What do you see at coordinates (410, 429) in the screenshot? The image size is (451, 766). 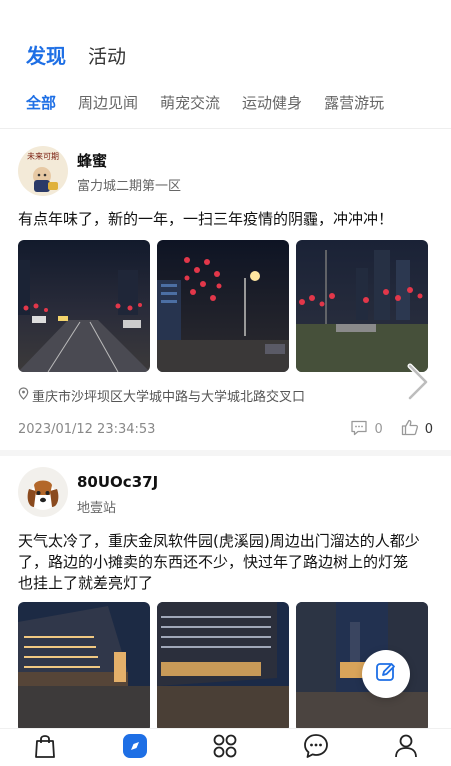 I see `thumbs-up-icon` at bounding box center [410, 429].